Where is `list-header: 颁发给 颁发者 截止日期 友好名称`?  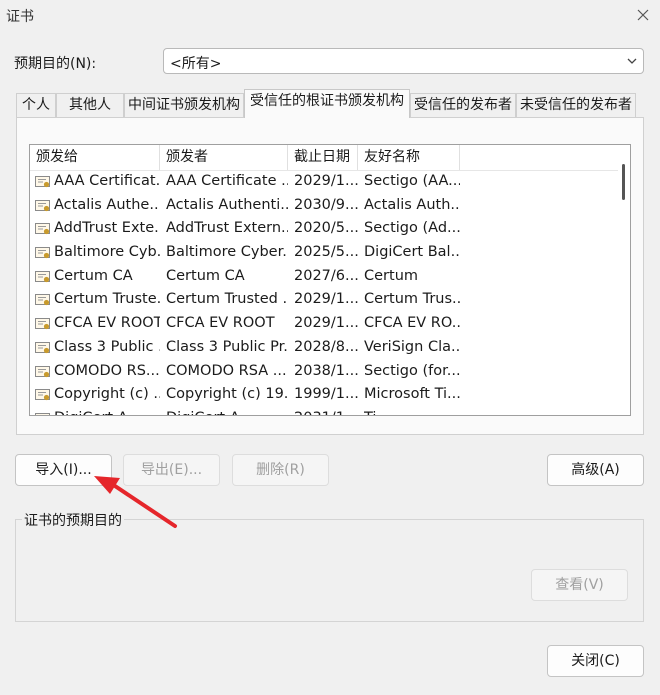
list-header: 颁发给 颁发者 截止日期 友好名称 is located at coordinates (325, 158).